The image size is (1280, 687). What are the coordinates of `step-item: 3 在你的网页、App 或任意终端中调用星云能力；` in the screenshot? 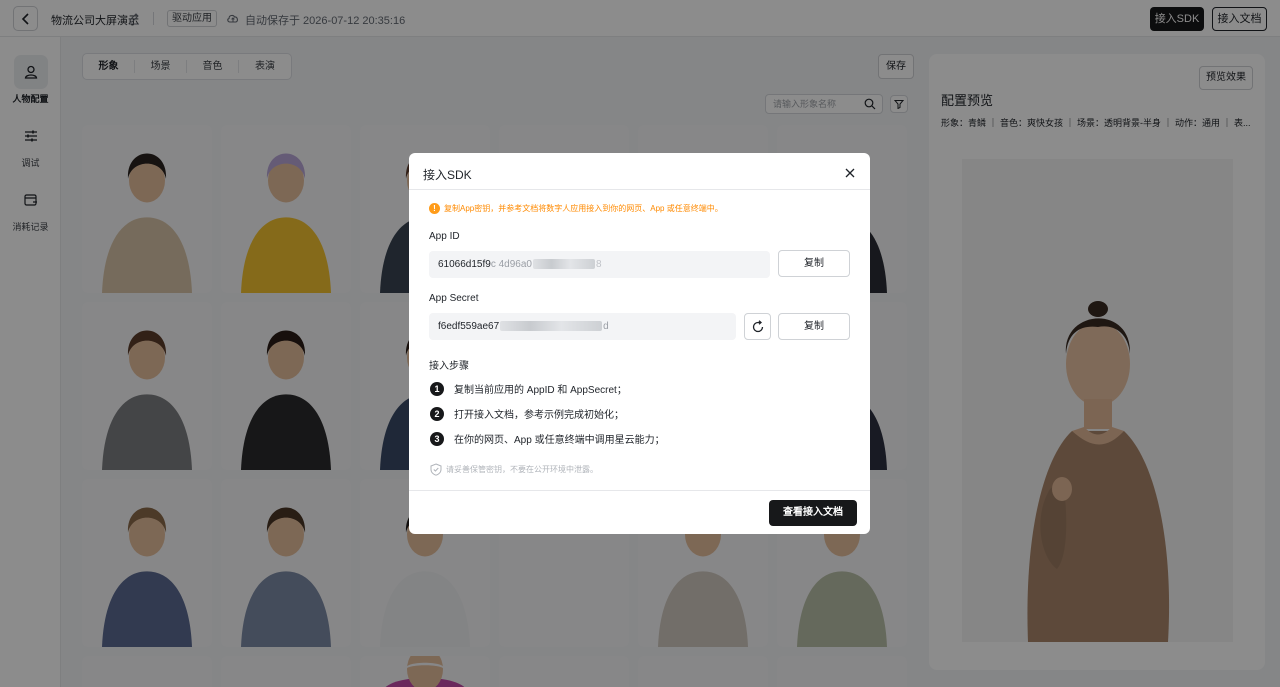 It's located at (547, 438).